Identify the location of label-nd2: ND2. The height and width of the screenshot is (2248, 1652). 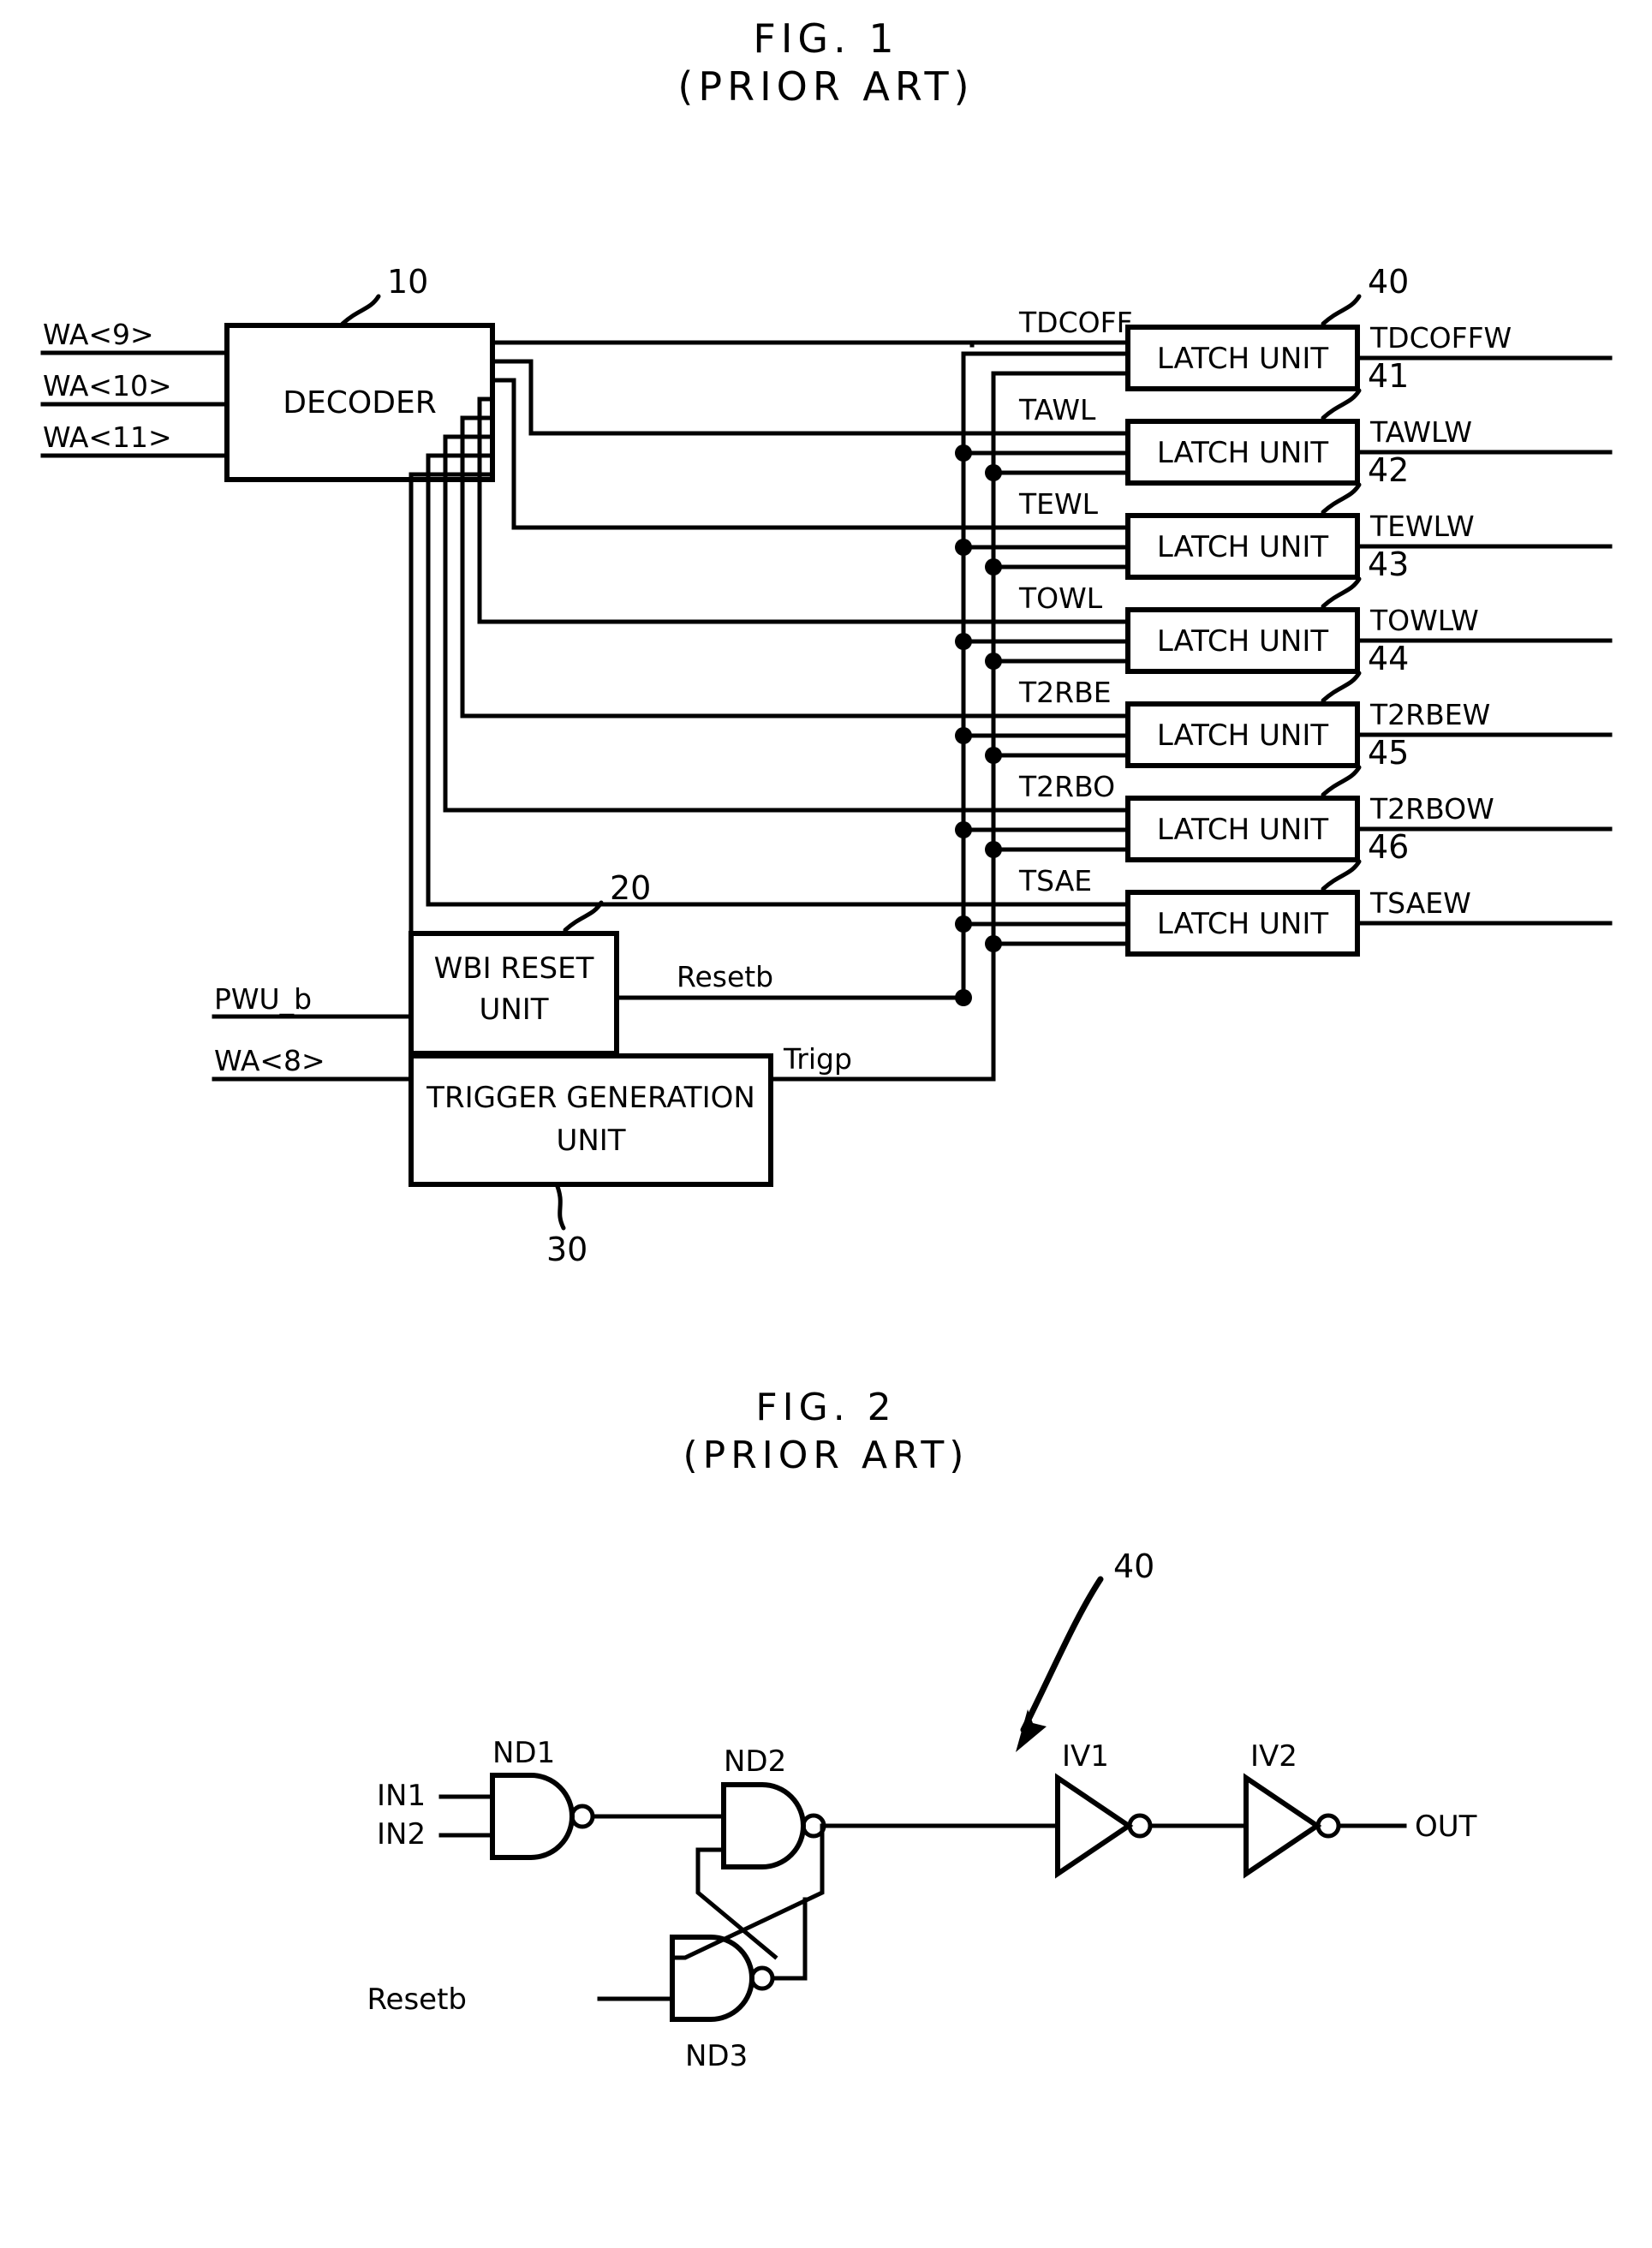
(755, 1761).